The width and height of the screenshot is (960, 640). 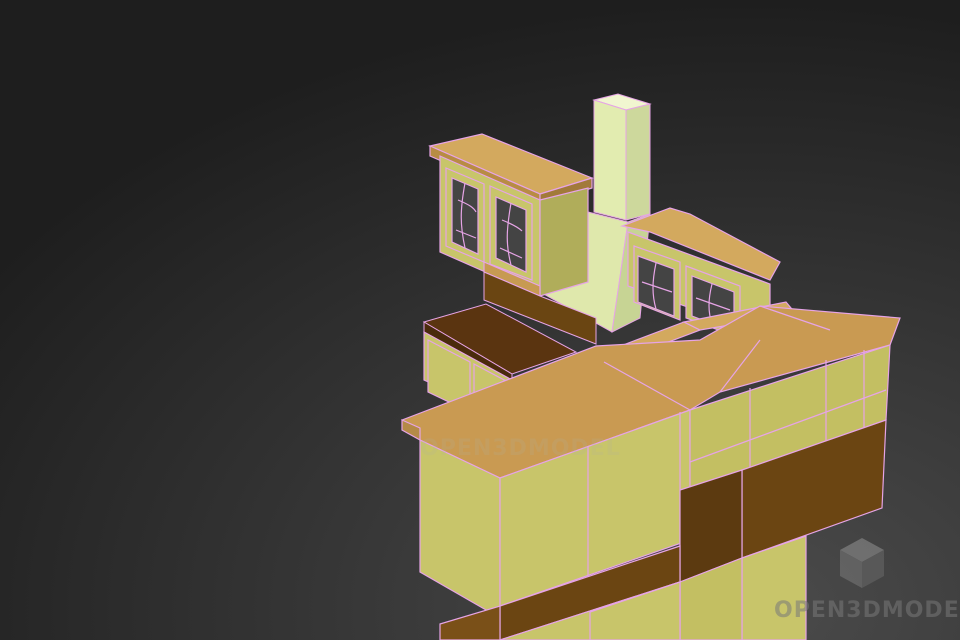 I want to click on watermark-ghost-text: OPEN3DMODEL, so click(x=520, y=448).